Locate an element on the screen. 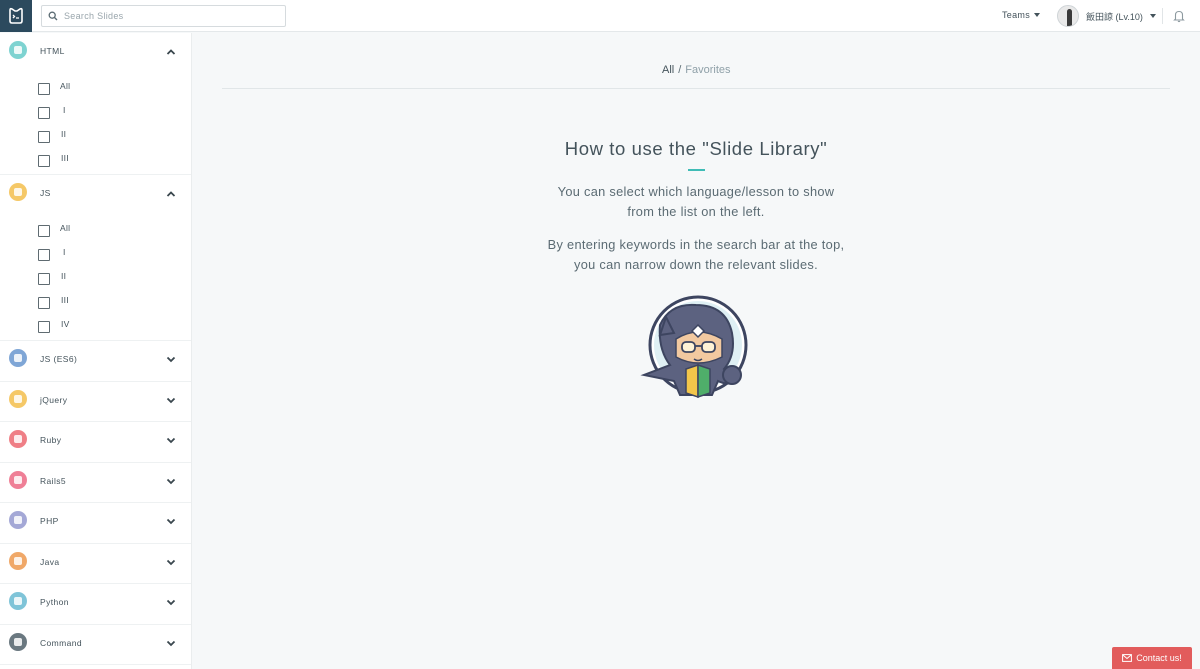 This screenshot has width=1200, height=669. user-name: 飯田諒 (Lv.10) is located at coordinates (1114, 16).